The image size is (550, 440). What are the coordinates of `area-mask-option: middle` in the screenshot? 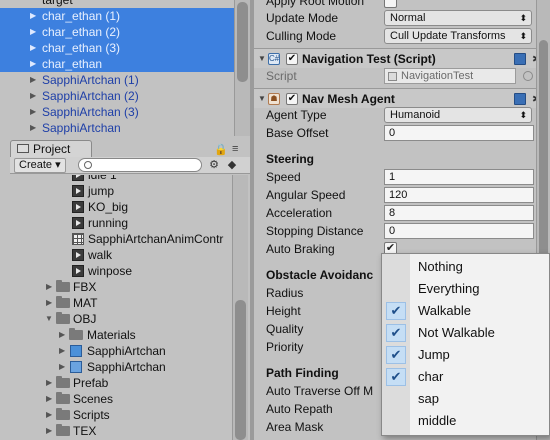 It's located at (465, 421).